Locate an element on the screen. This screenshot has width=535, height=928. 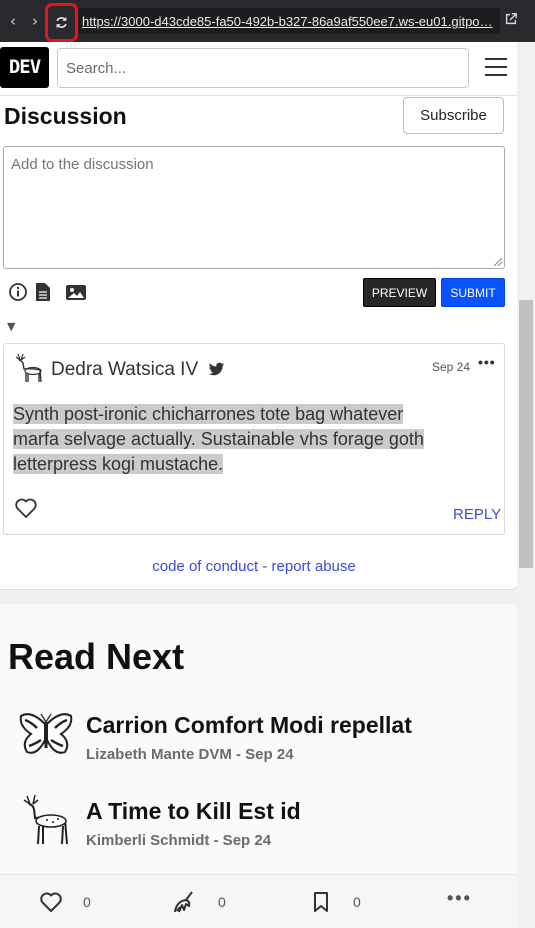
resize-grip-icon is located at coordinates (498, 262).